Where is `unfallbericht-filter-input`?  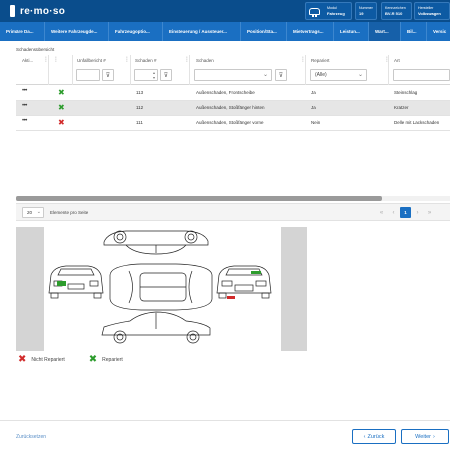
unfallbericht-filter-input is located at coordinates (88, 75).